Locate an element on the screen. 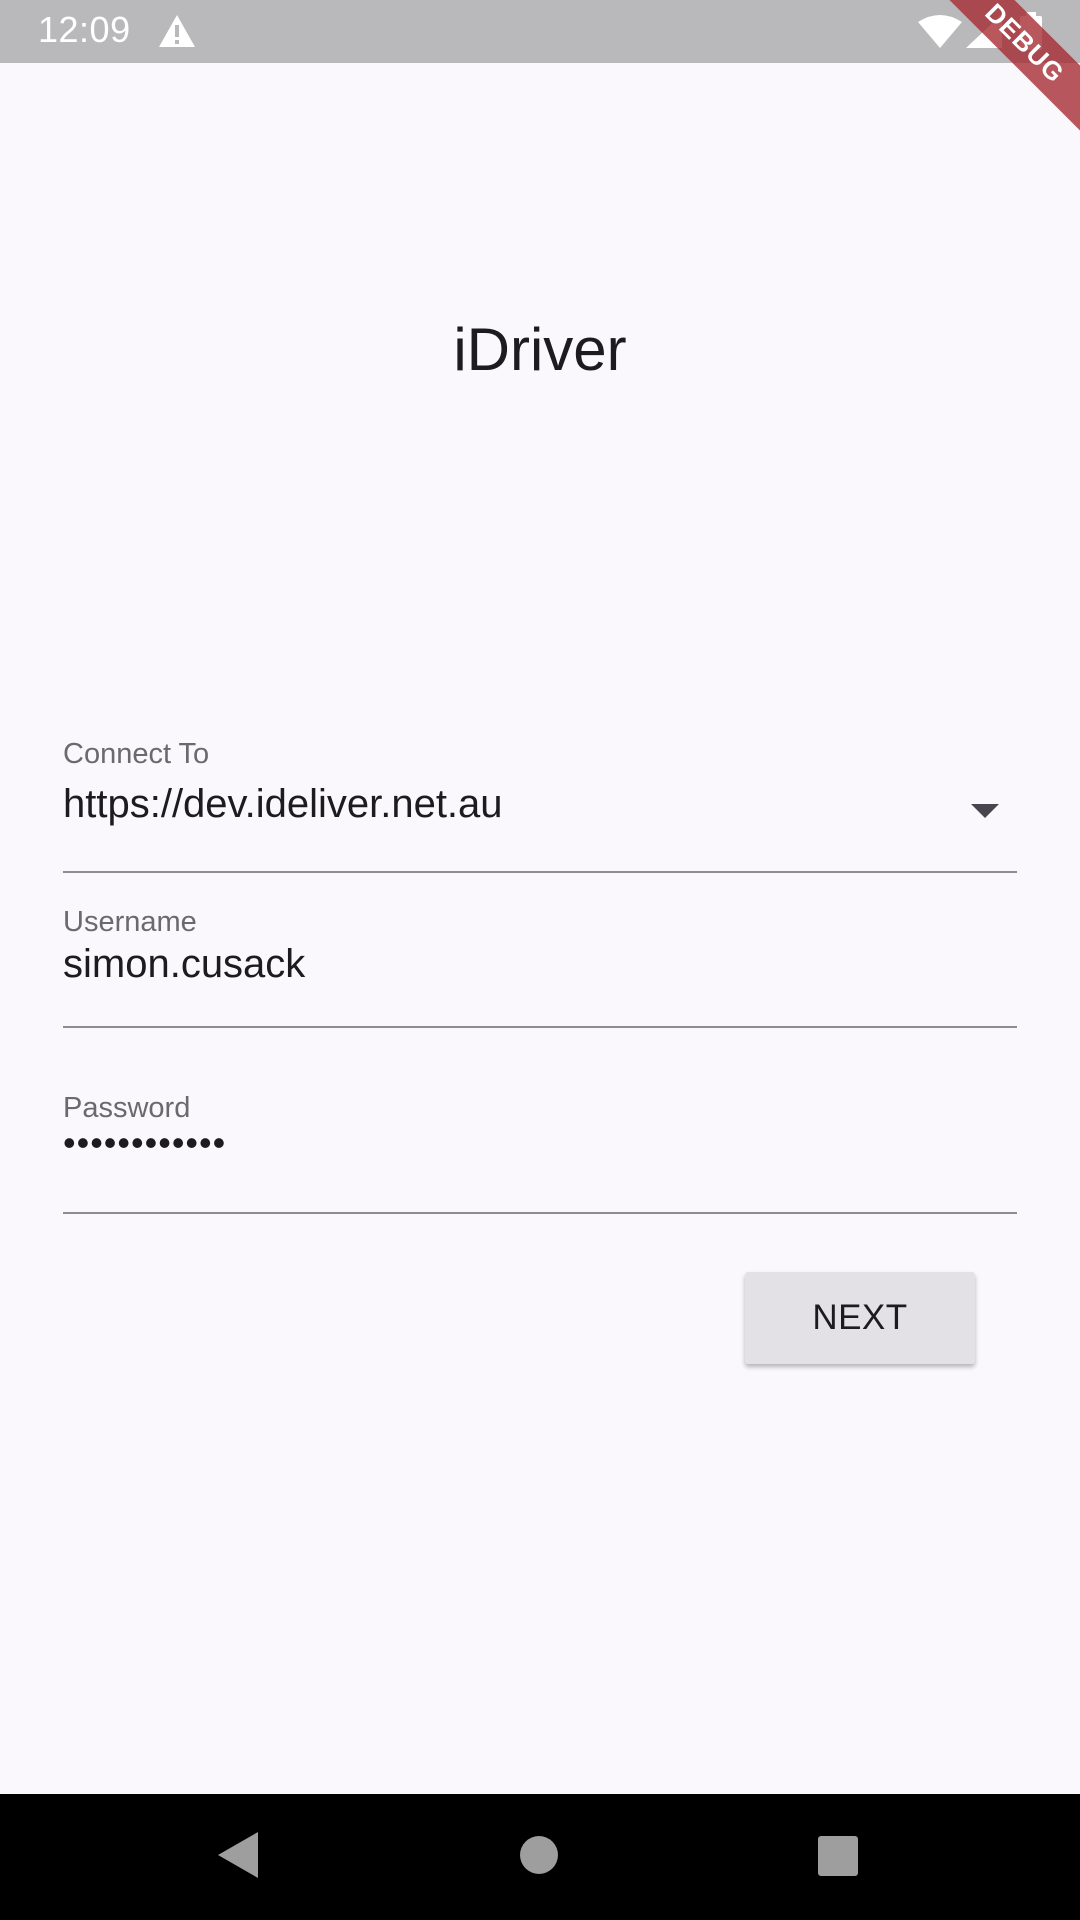 The image size is (1080, 1920). status-time: 12:09 is located at coordinates (84, 29).